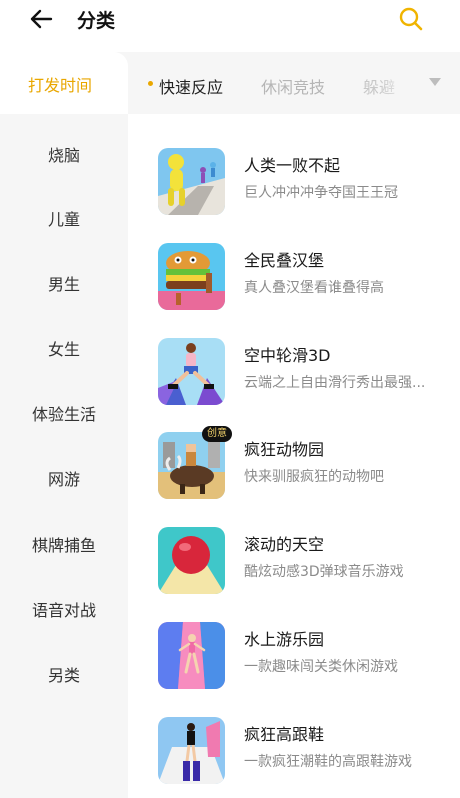  Describe the element at coordinates (308, 657) in the screenshot. I see `list-item: 水上游乐园 一款趣味闯关类休闲游戏` at that location.